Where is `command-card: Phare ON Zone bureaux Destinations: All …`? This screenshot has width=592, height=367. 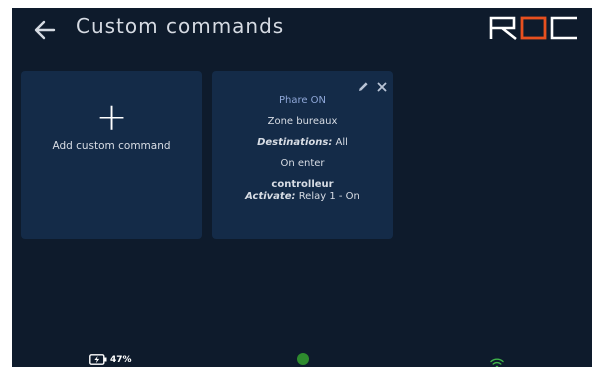
command-card: Phare ON Zone bureaux Destinations: All … is located at coordinates (302, 155).